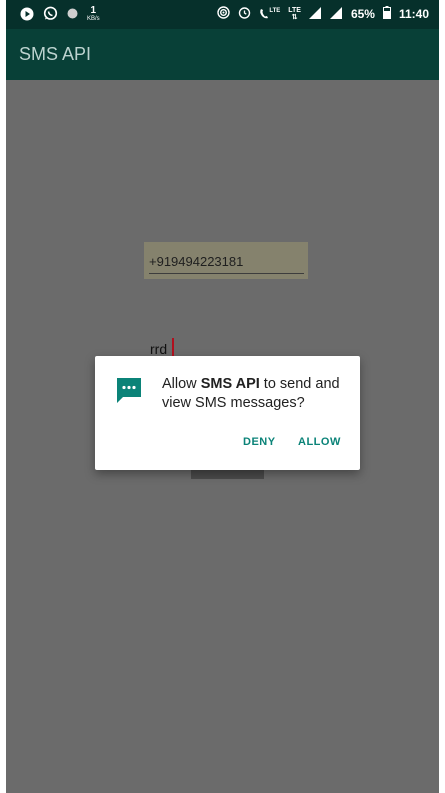 The height and width of the screenshot is (793, 445). Describe the element at coordinates (222, 54) in the screenshot. I see `app-bar: SMS API` at that location.